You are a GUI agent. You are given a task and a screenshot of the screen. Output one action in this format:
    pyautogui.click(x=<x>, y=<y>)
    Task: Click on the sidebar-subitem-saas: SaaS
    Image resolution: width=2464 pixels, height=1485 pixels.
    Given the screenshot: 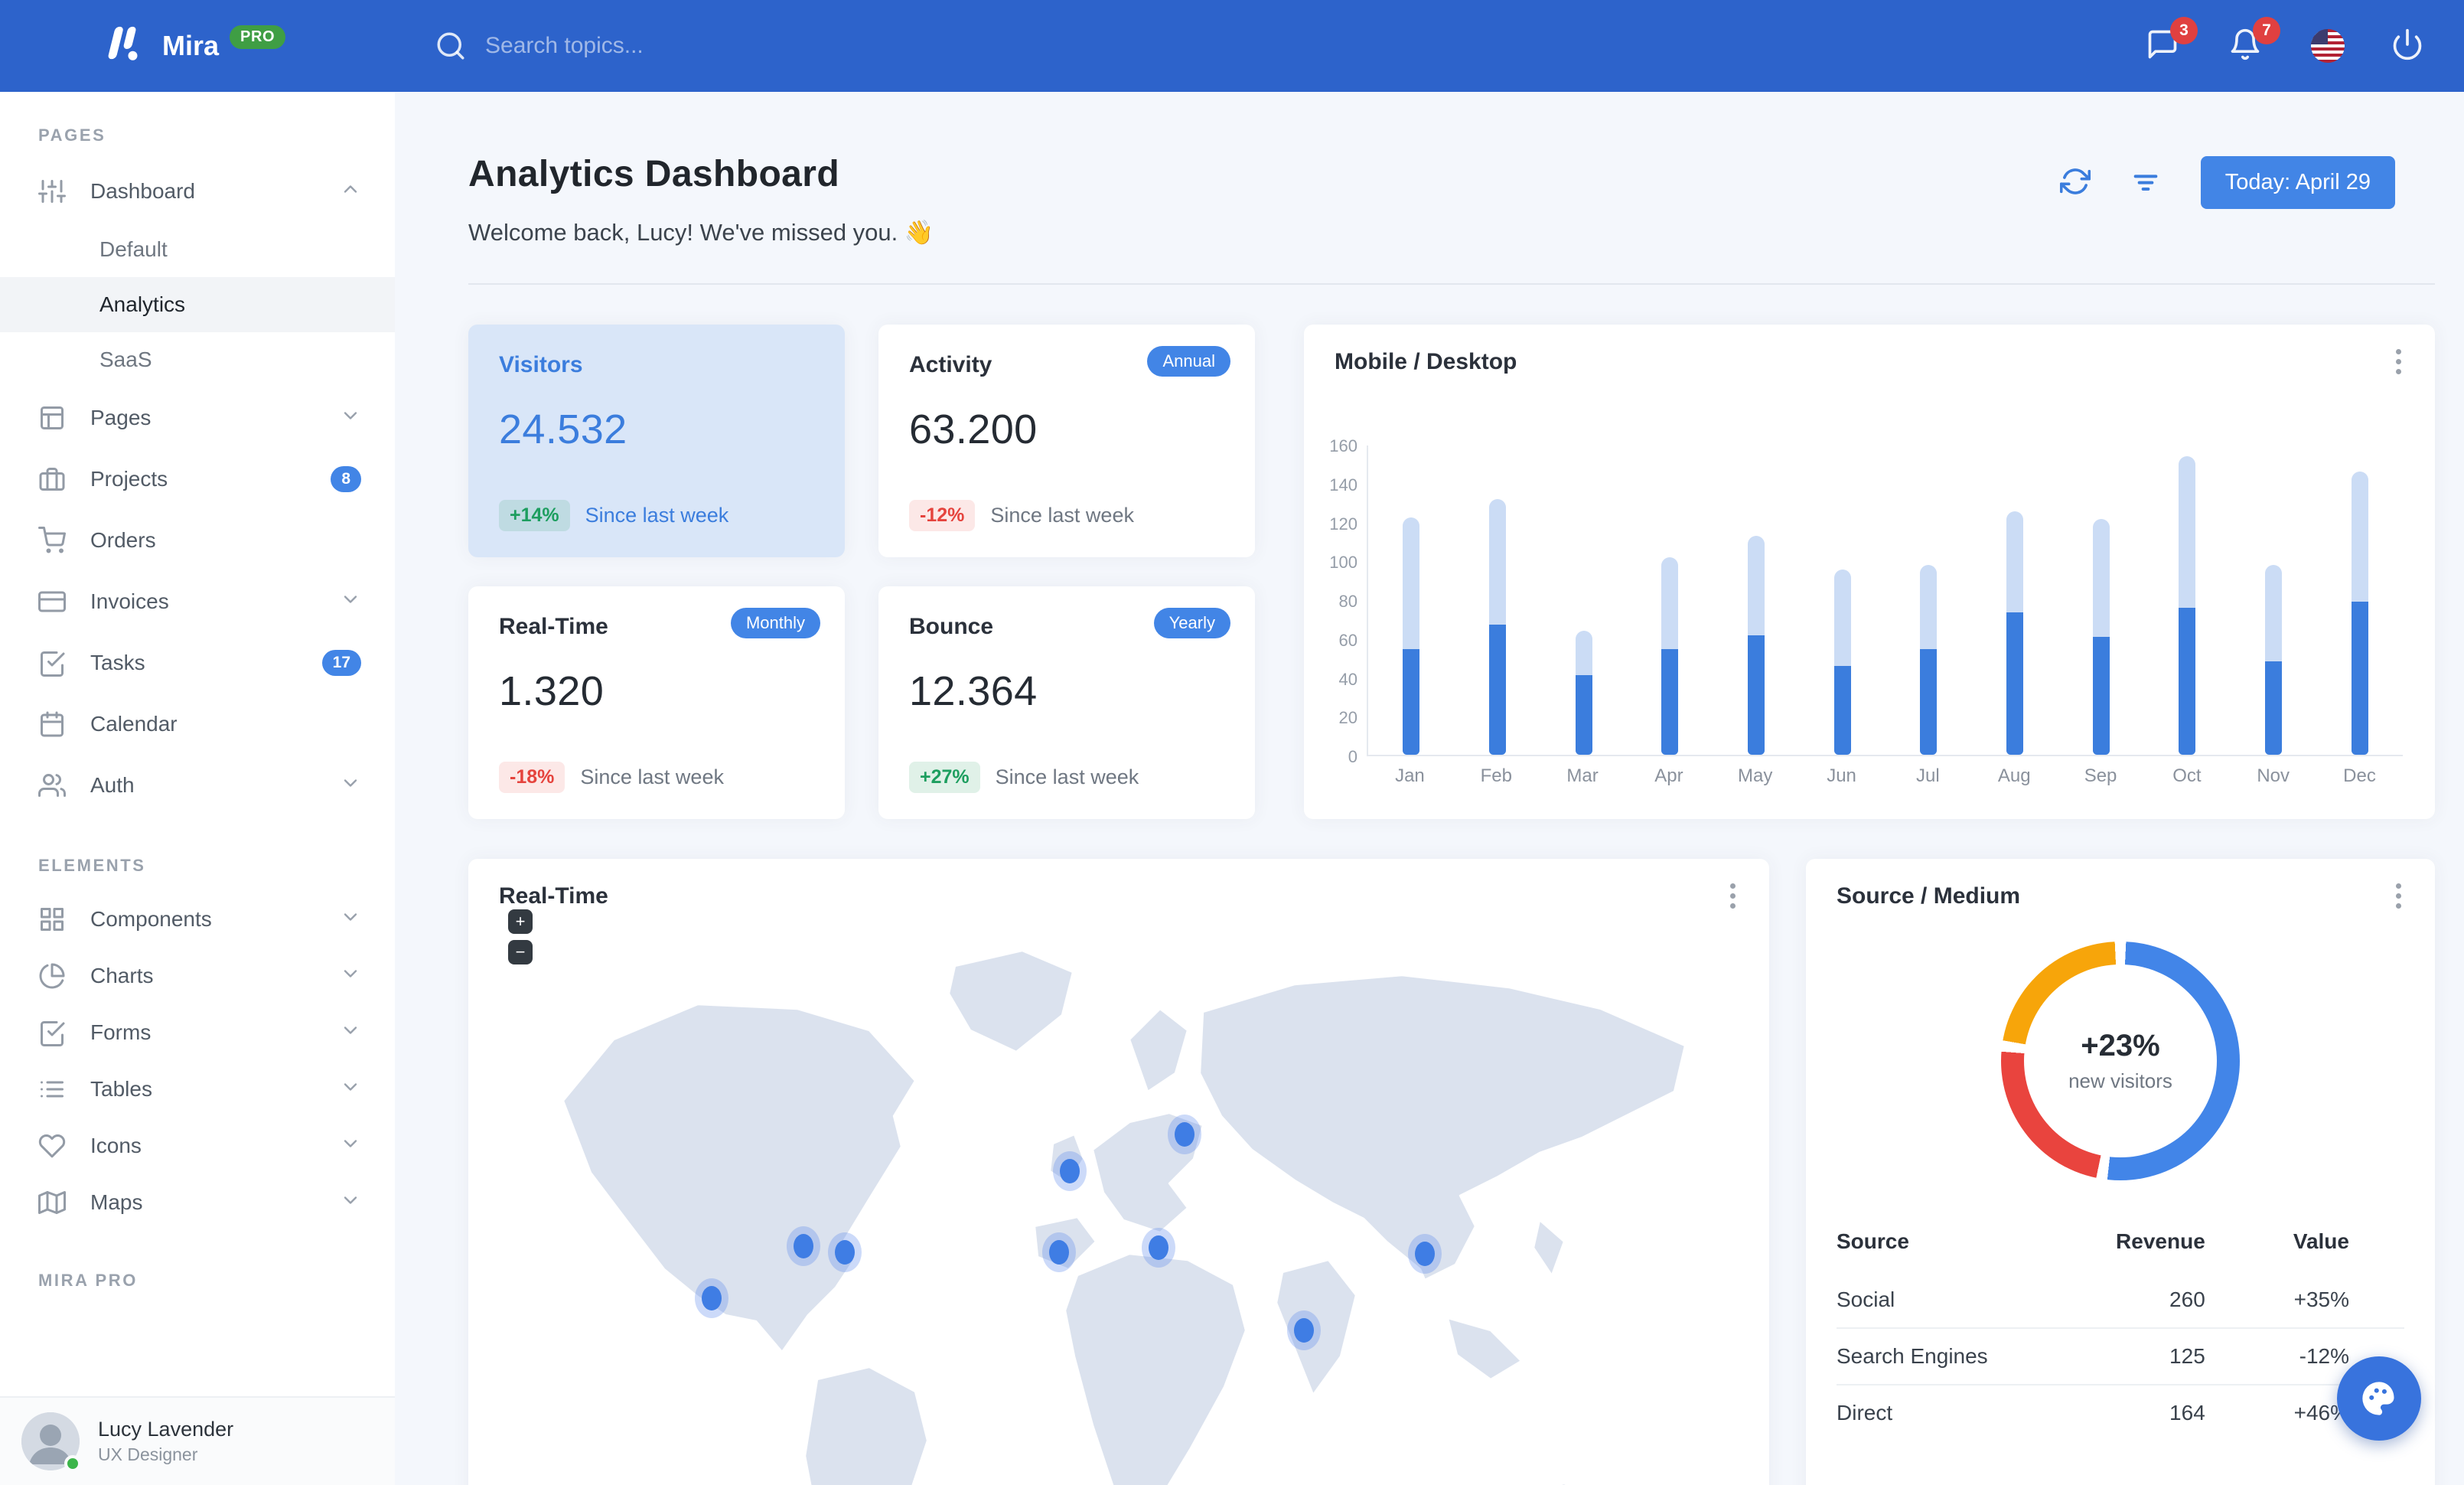 What is the action you would take?
    pyautogui.click(x=198, y=359)
    